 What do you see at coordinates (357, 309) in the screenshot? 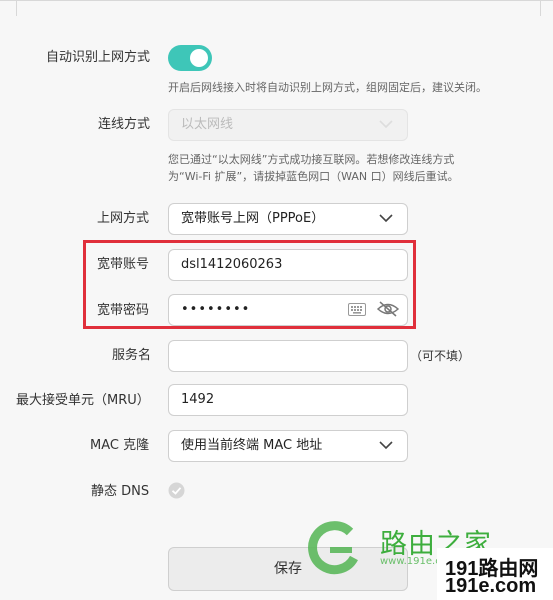
I see `keyboard-icon` at bounding box center [357, 309].